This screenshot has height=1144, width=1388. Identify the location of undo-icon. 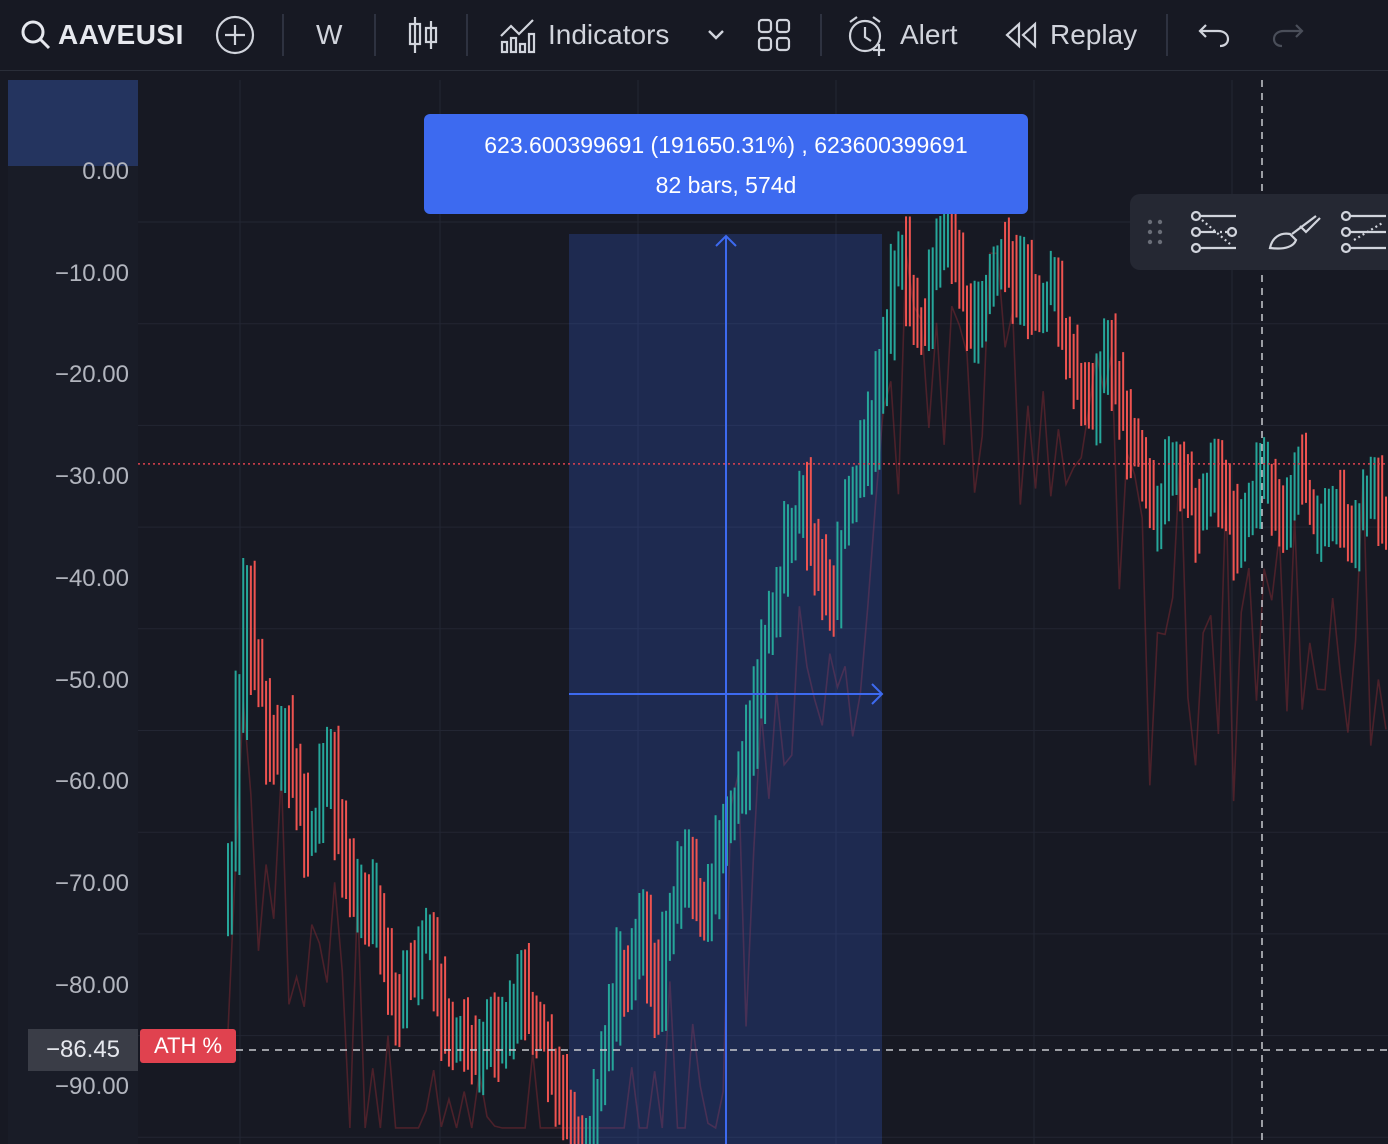
(1214, 36).